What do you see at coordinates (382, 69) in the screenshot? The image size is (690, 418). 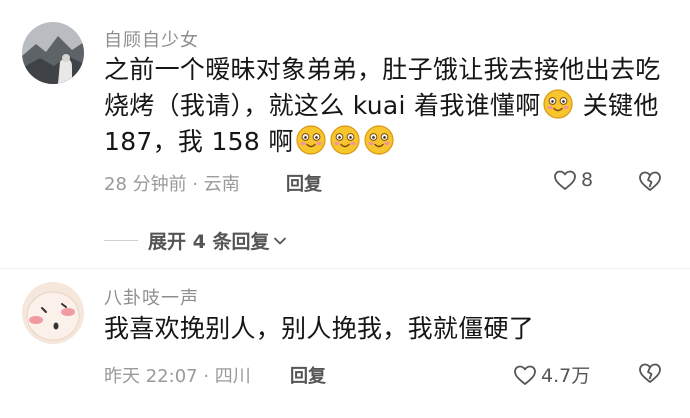 I see `comment-text-line: 之前一个暧昧对象弟弟，肚子饿让我去接他出去吃` at bounding box center [382, 69].